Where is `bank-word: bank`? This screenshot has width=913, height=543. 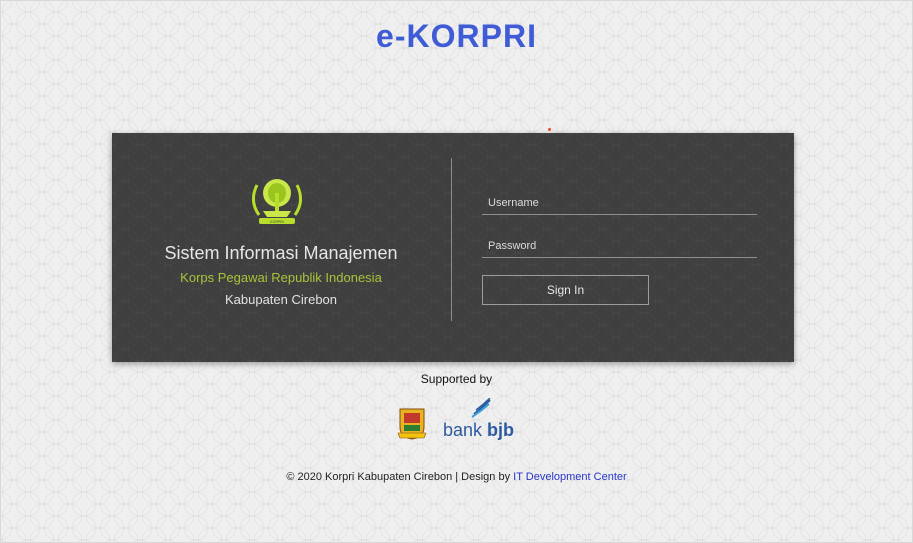 bank-word: bank is located at coordinates (465, 430).